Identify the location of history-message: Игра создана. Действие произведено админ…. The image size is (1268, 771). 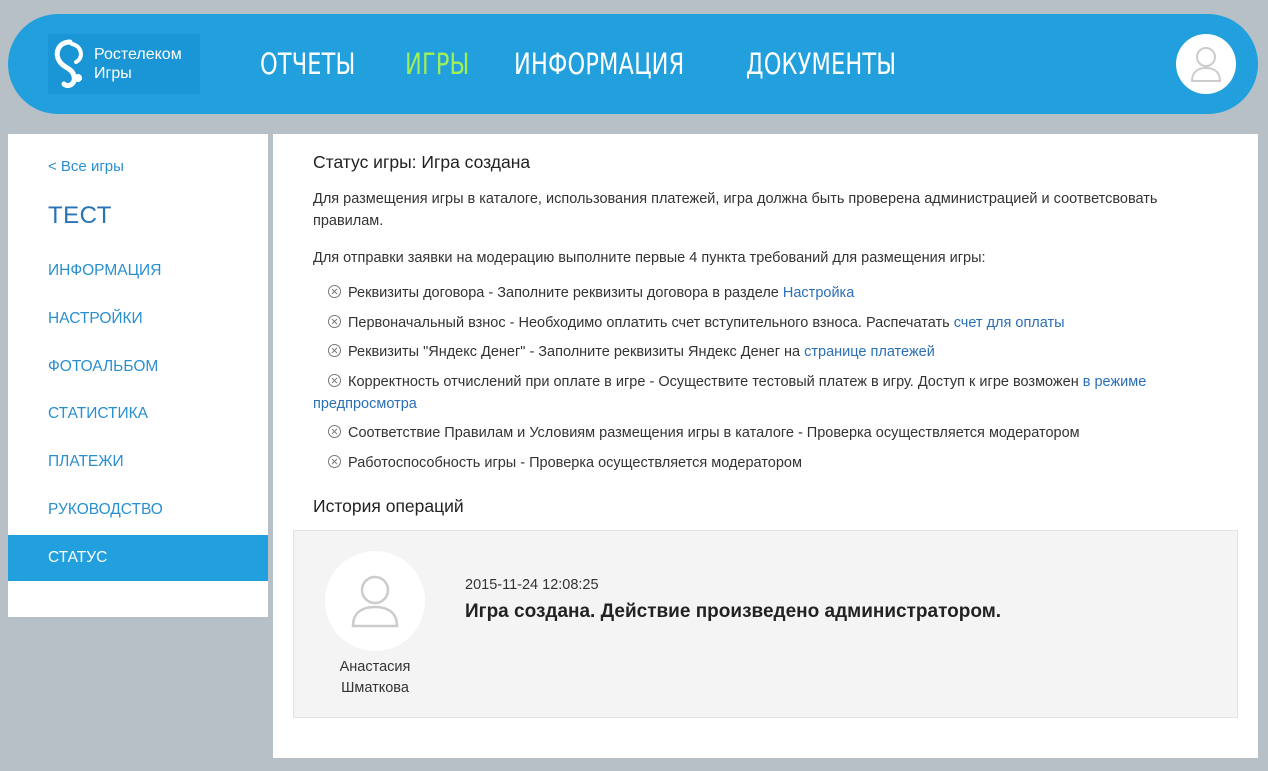
(733, 611).